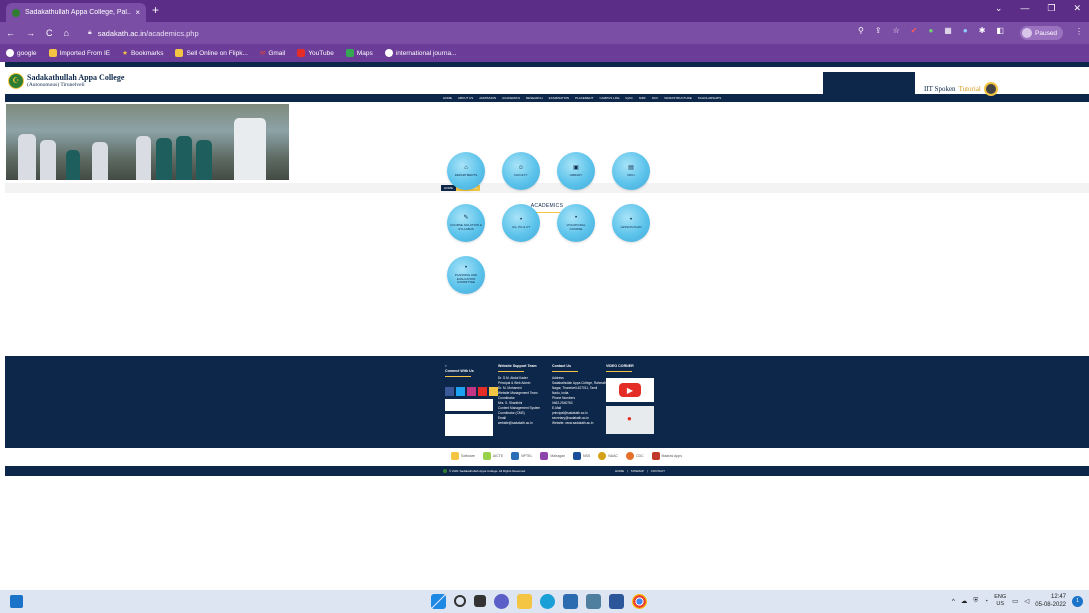  What do you see at coordinates (460, 391) in the screenshot?
I see `twitter-icon` at bounding box center [460, 391].